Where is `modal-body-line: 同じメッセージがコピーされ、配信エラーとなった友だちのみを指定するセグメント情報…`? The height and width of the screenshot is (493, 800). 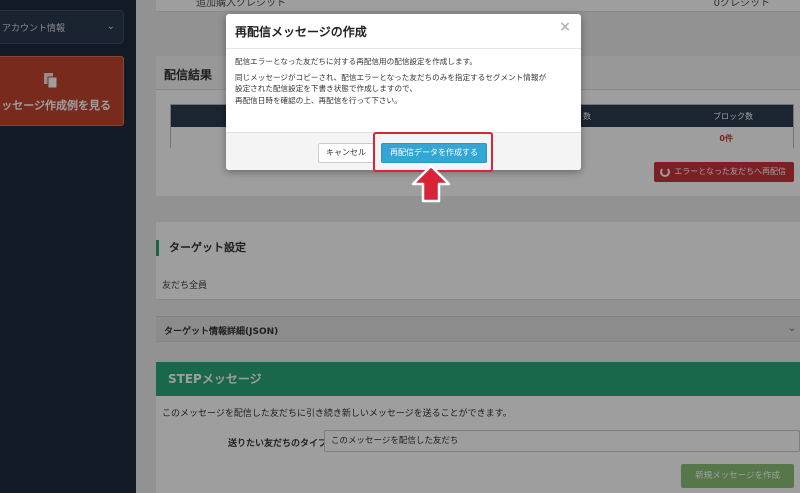 modal-body-line: 同じメッセージがコピーされ、配信エラーとなった友だちのみを指定するセグメント情報… is located at coordinates (391, 77).